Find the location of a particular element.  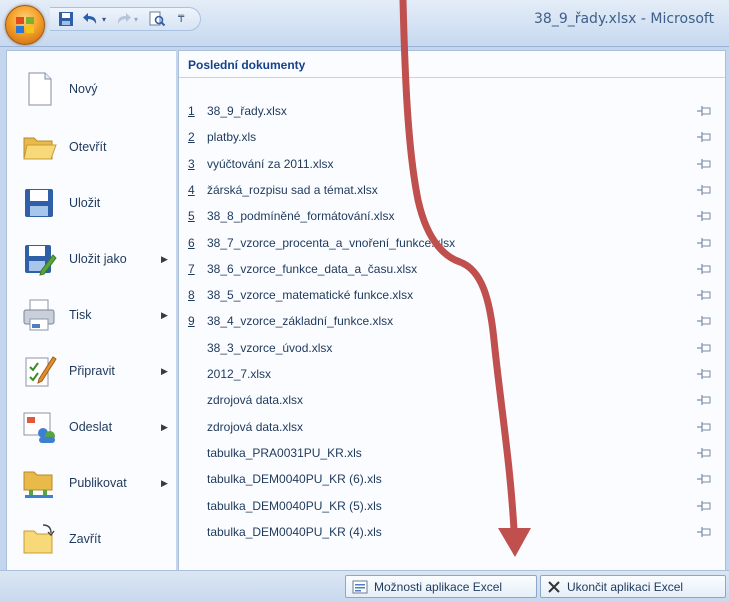

recent-document-name: zdrojová data.xlsx is located at coordinates (255, 400).